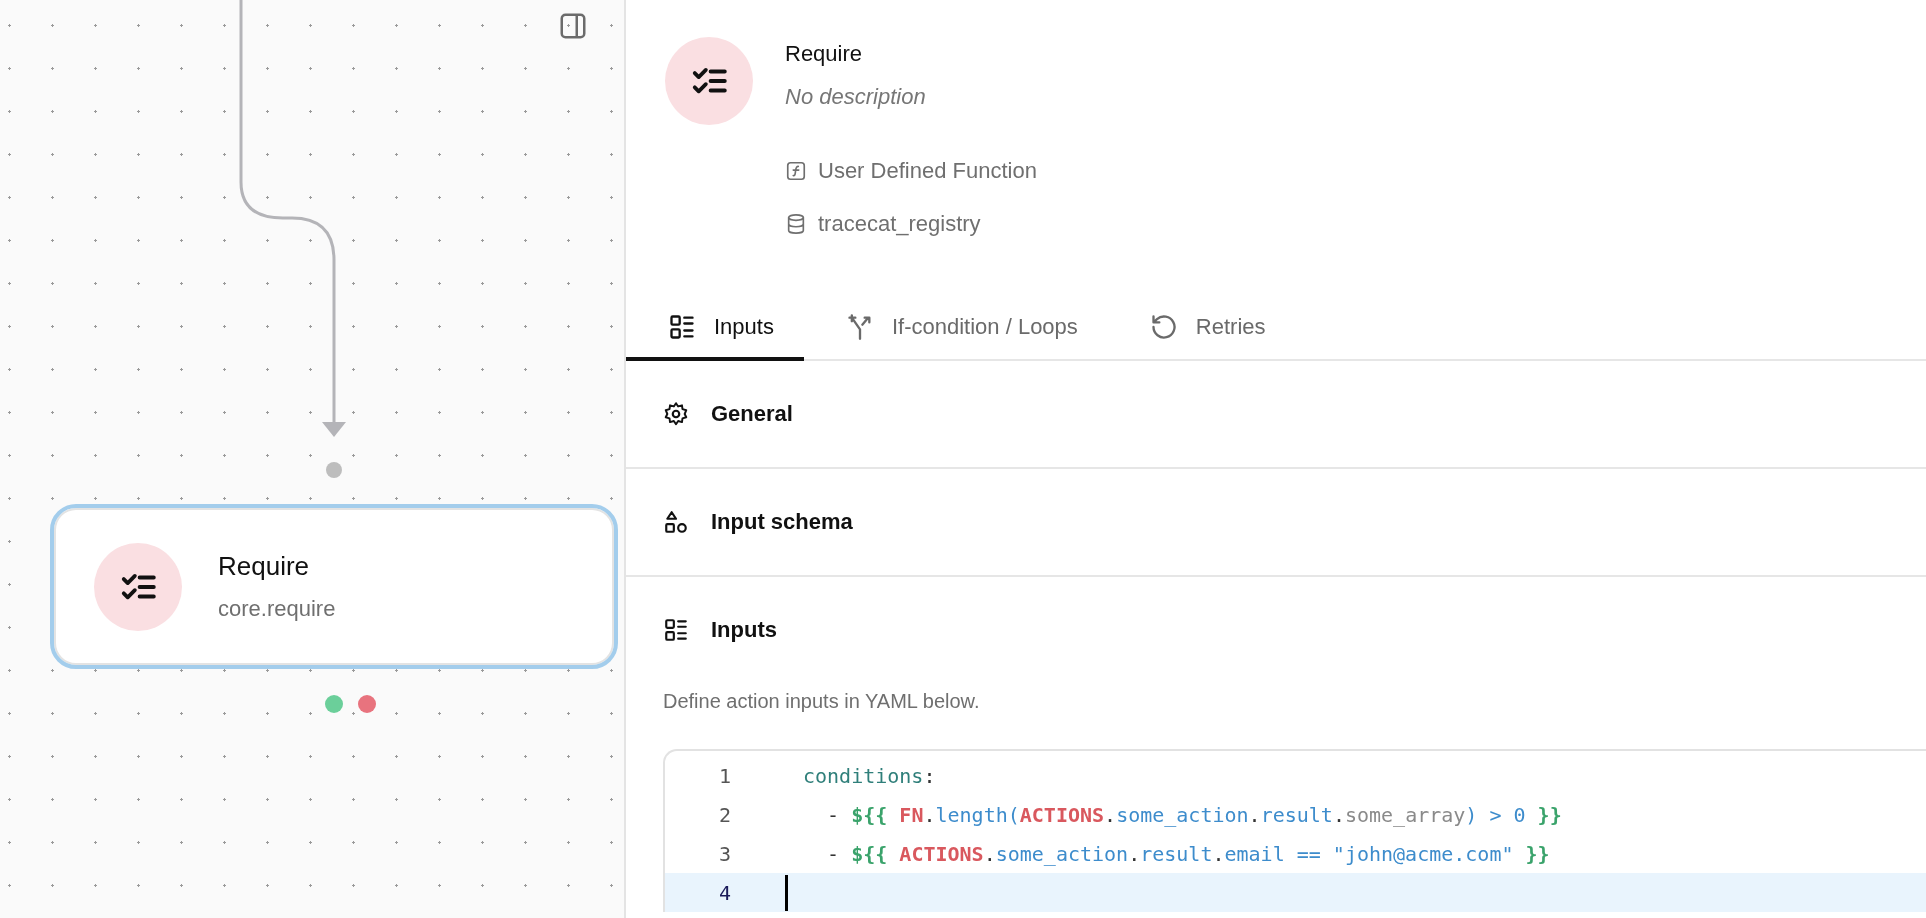  Describe the element at coordinates (856, 97) in the screenshot. I see `action-description: No description` at that location.